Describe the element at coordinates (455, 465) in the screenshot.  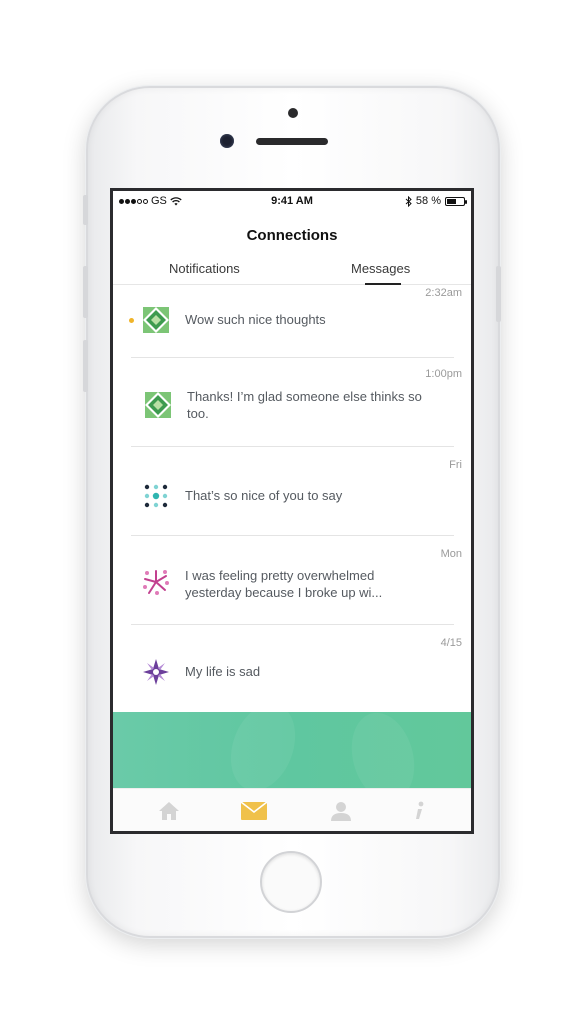
I see `message-time: Fri` at that location.